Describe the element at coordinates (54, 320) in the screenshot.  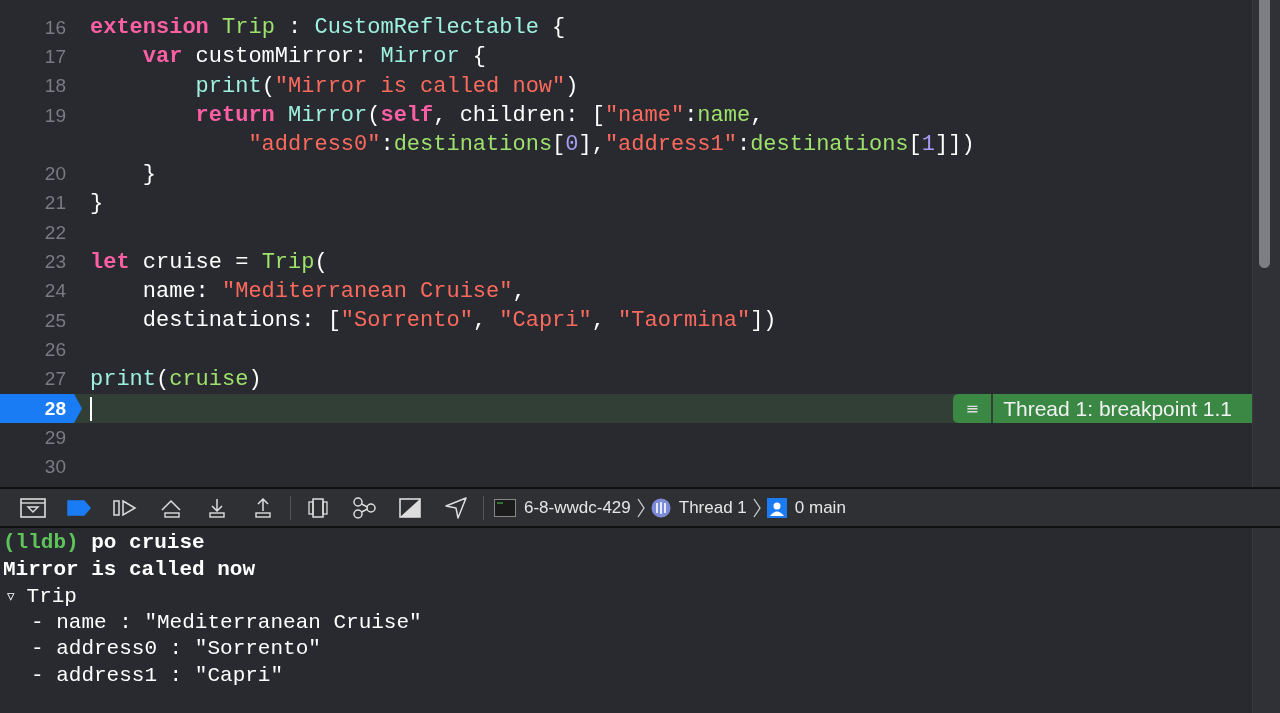
I see `line-number: 25` at that location.